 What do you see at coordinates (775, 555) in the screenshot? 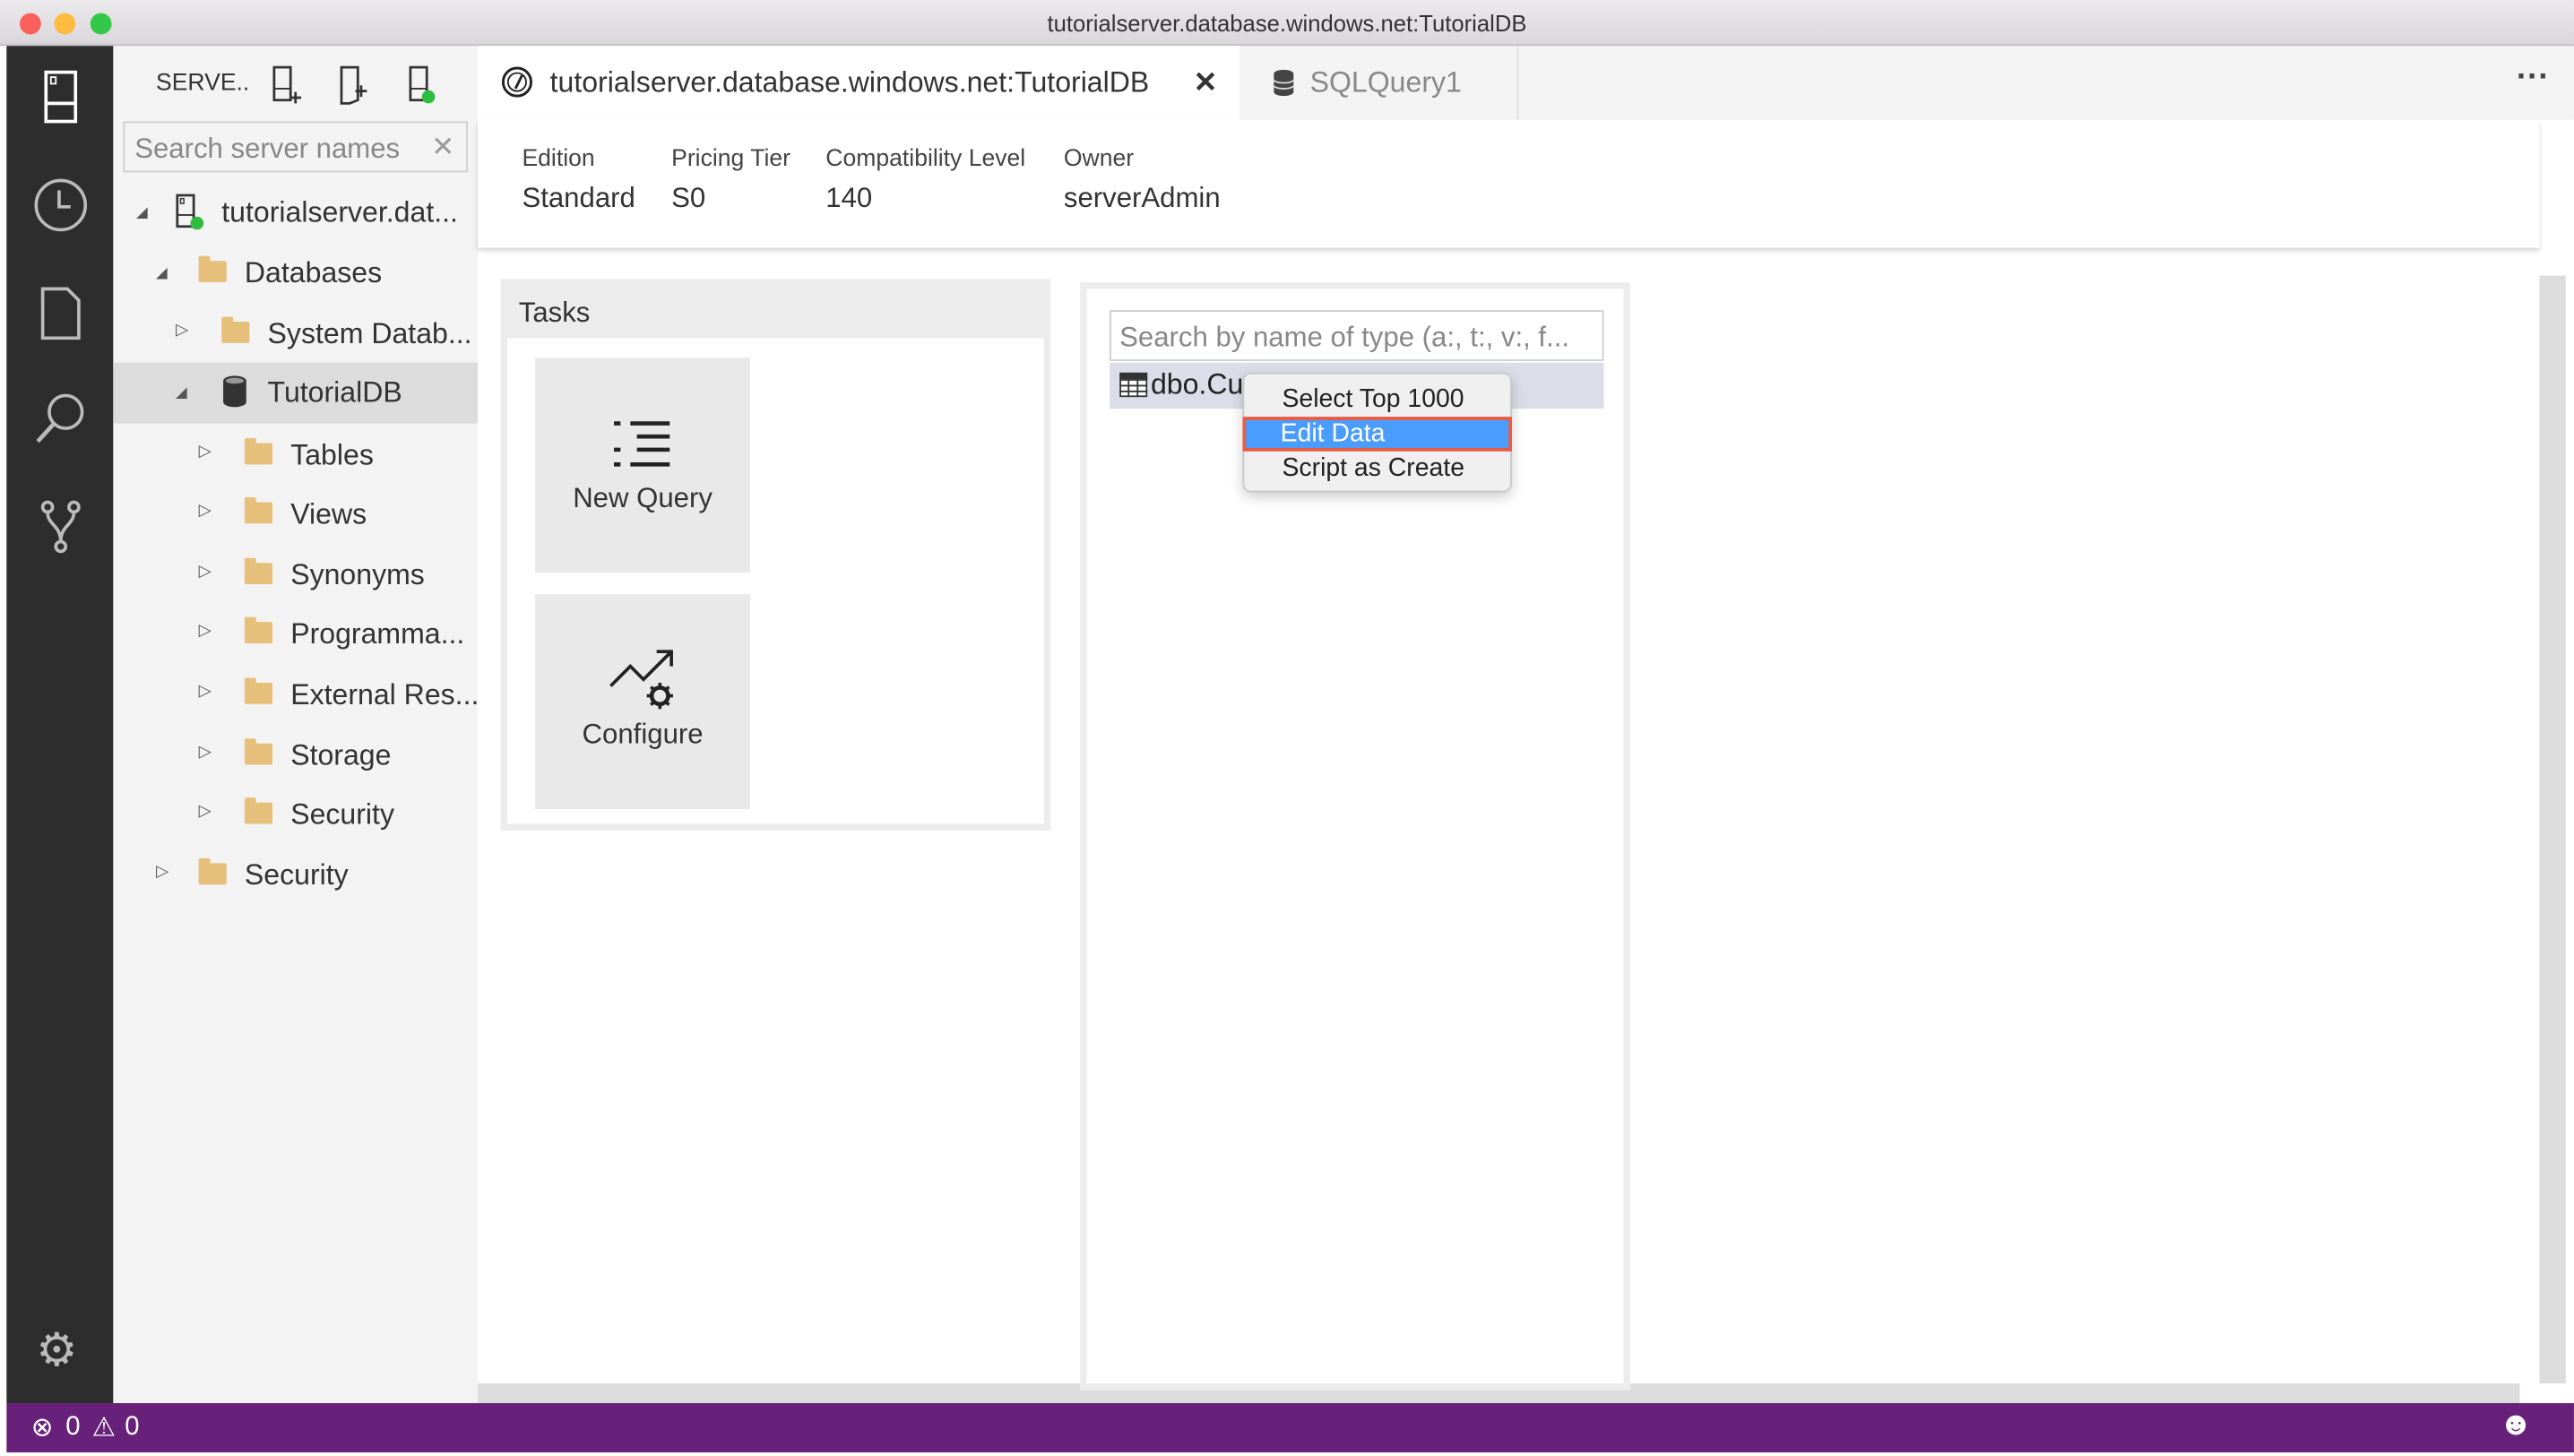
I see `tasks-panel: Tasks New Query Configure` at bounding box center [775, 555].